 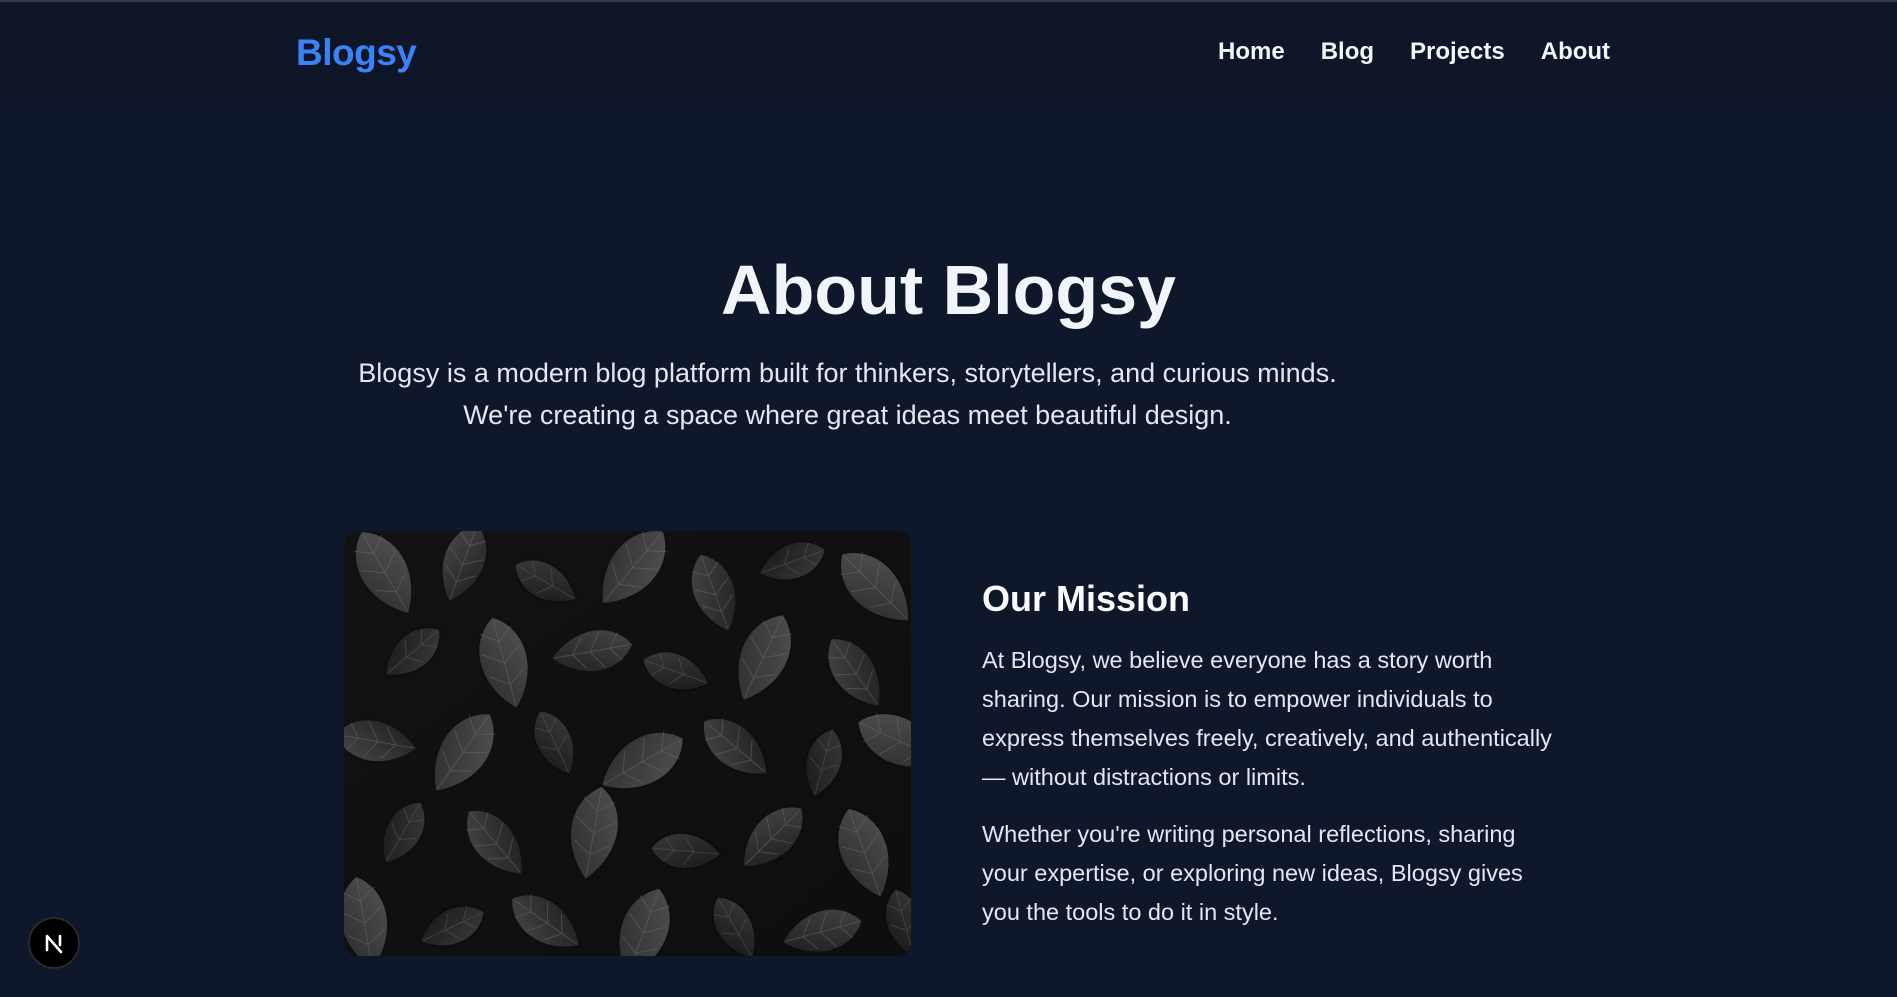 I want to click on brand-logo: Blogsy, so click(x=356, y=53).